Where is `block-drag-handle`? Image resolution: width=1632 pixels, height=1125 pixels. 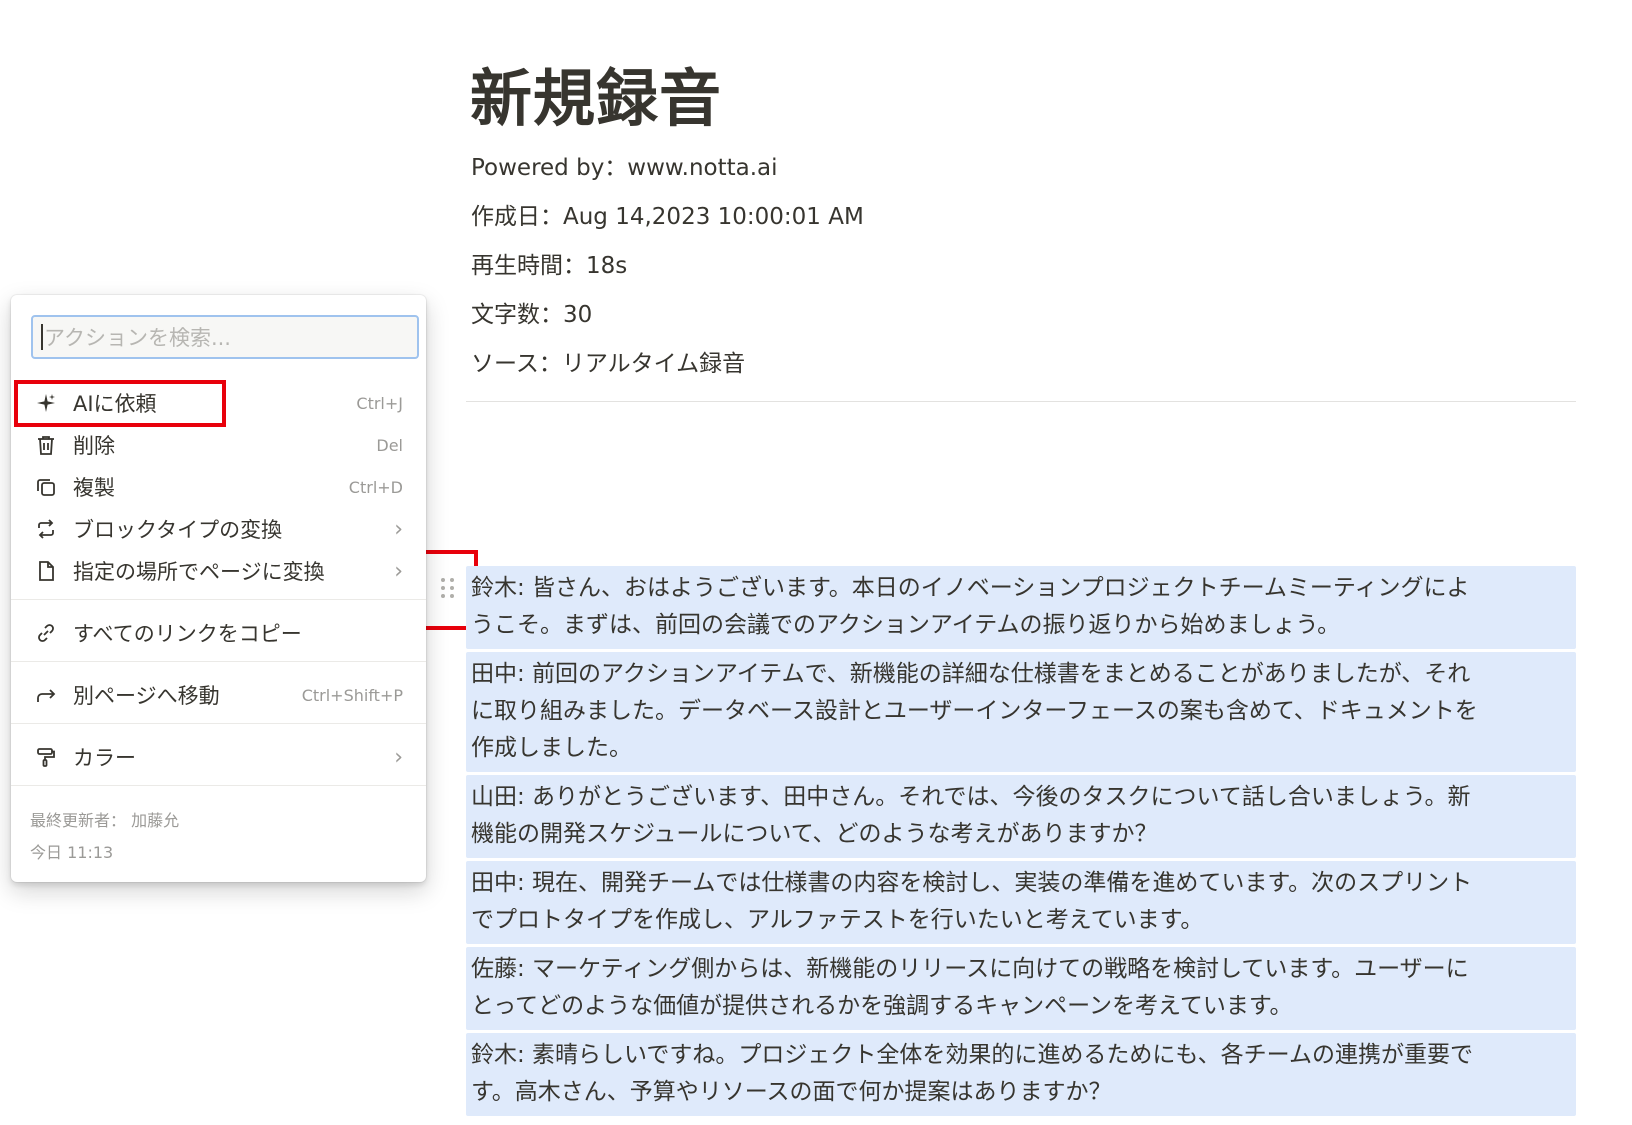 block-drag-handle is located at coordinates (448, 588).